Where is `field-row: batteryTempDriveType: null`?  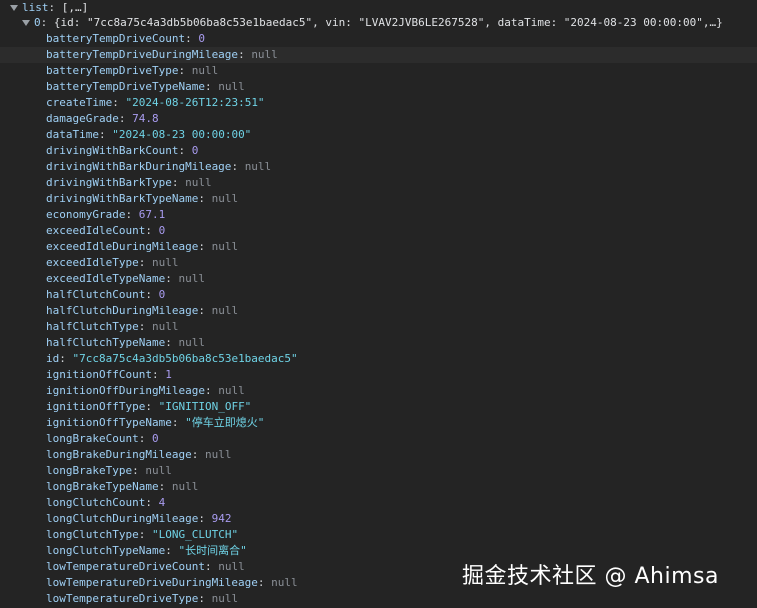
field-row: batteryTempDriveType: null is located at coordinates (378, 71).